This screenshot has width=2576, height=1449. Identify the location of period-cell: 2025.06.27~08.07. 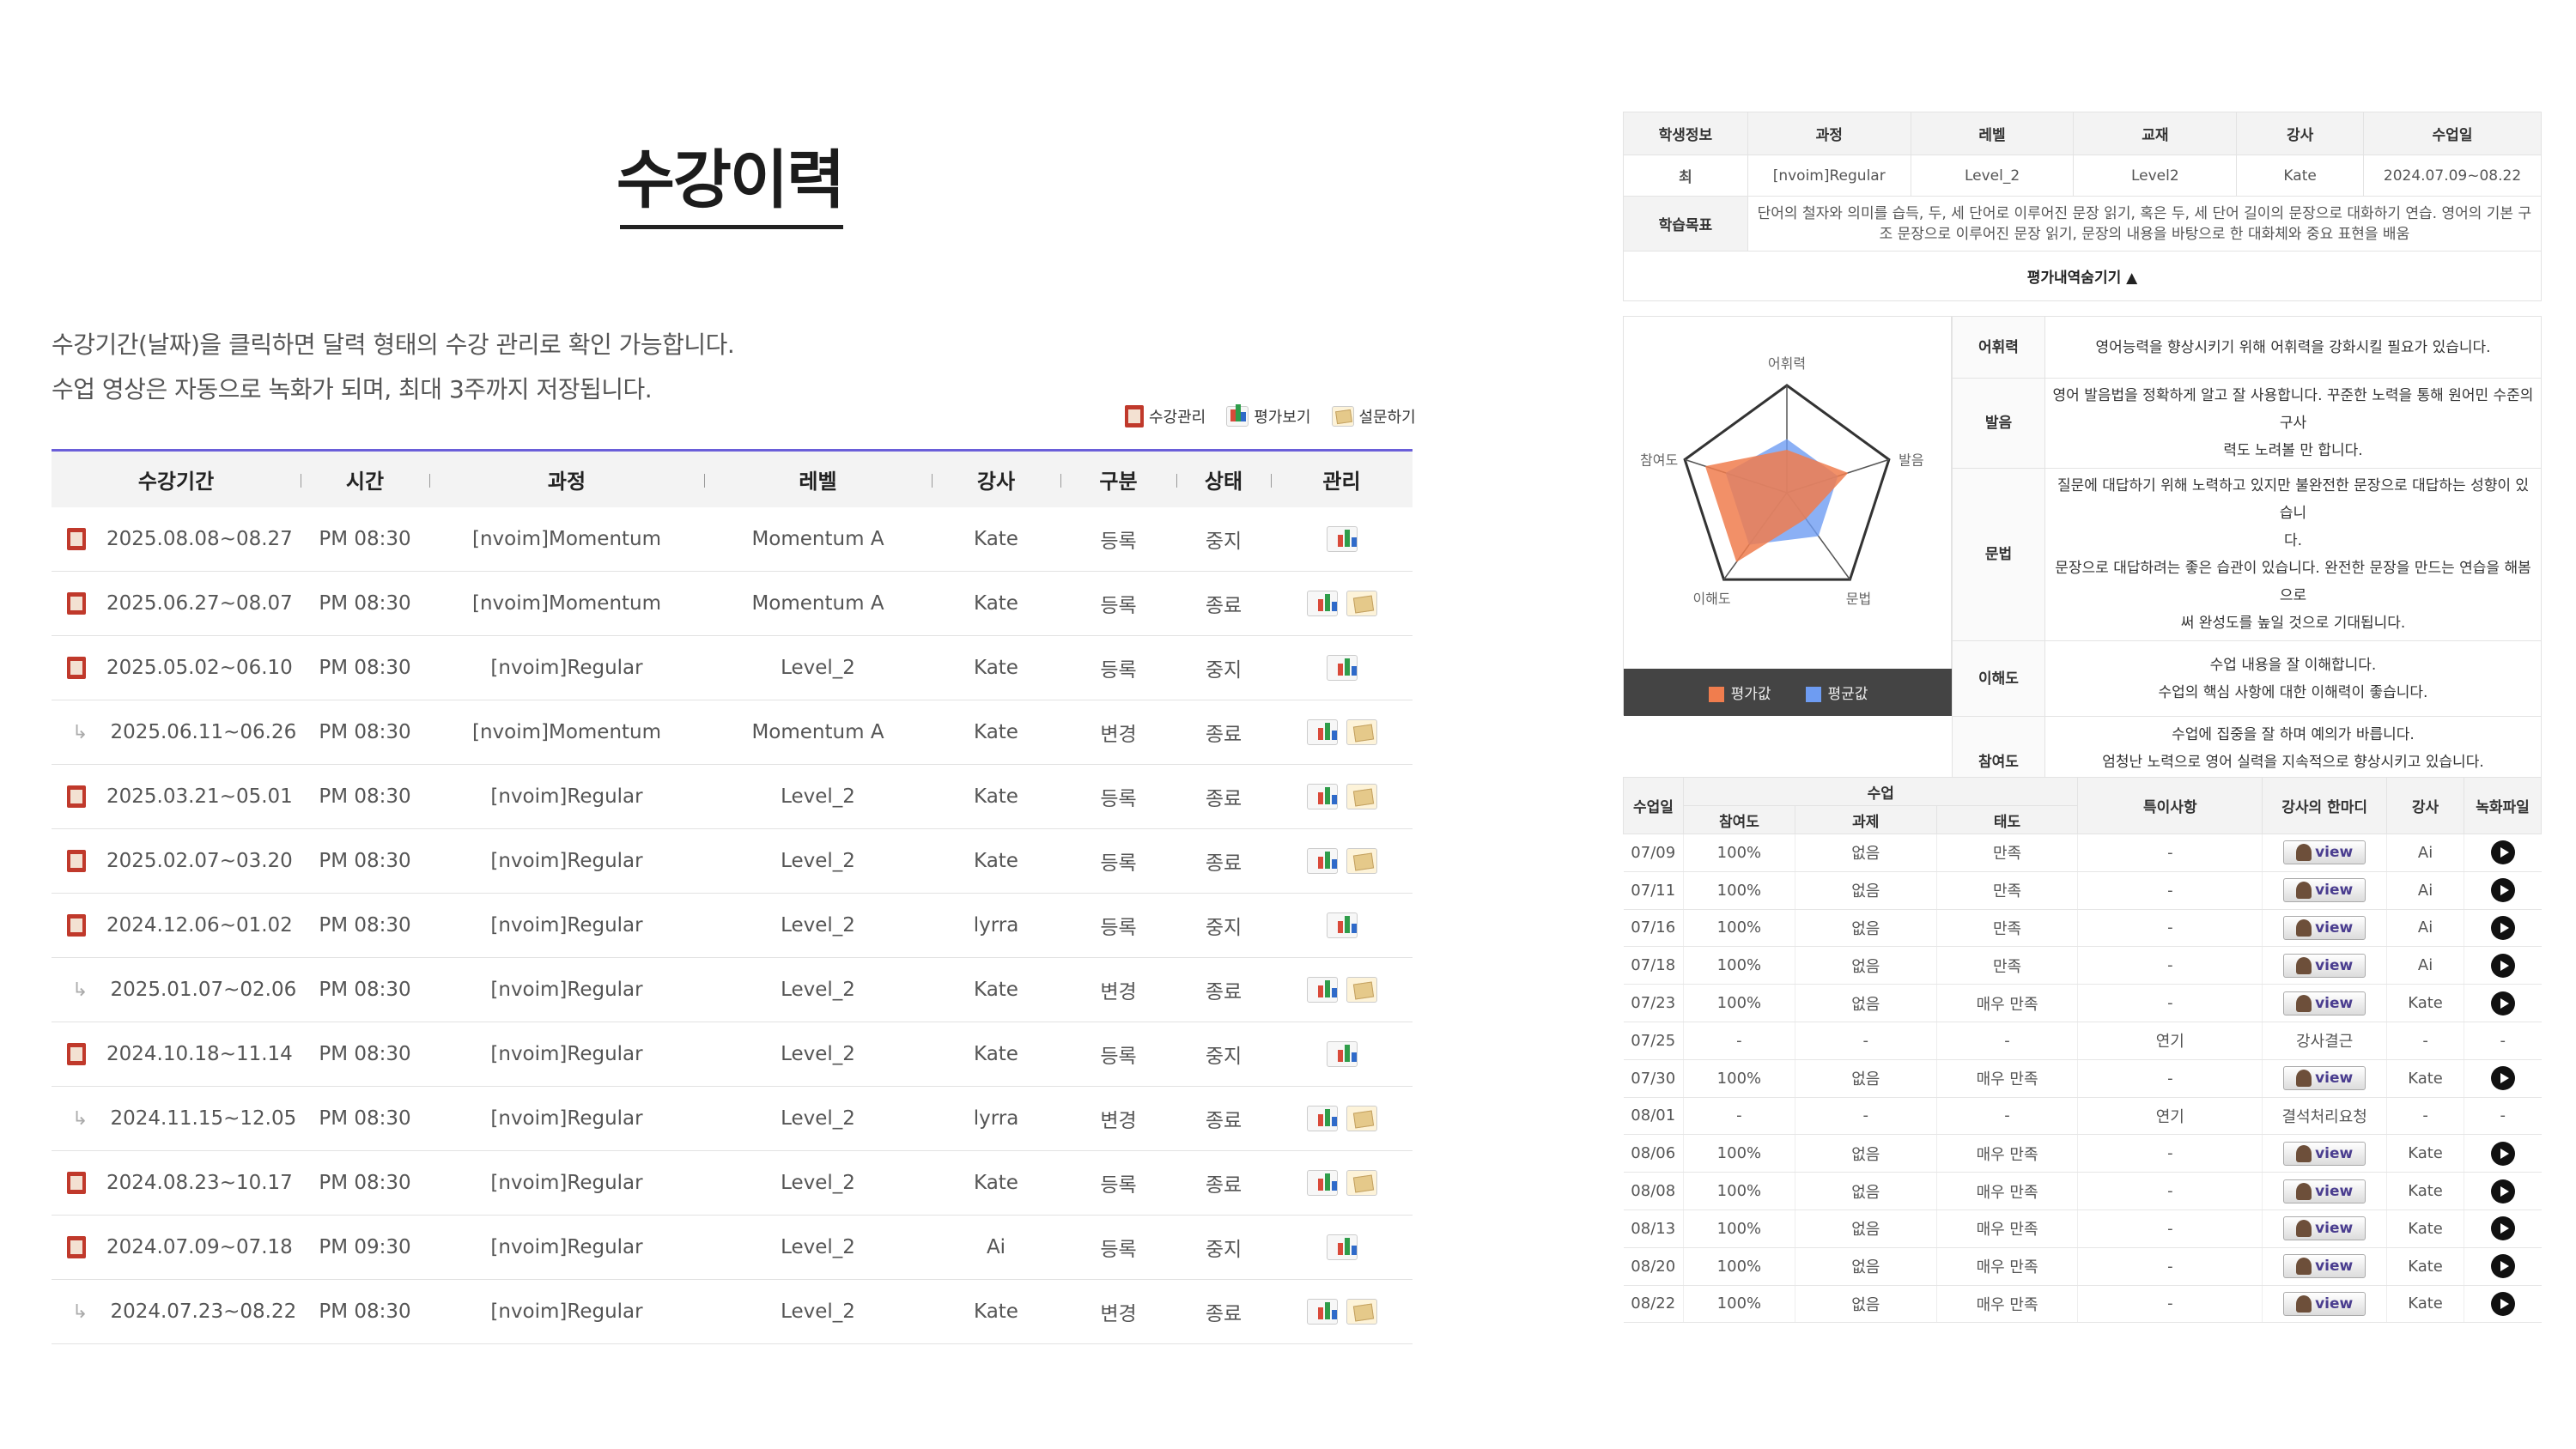
(176, 603).